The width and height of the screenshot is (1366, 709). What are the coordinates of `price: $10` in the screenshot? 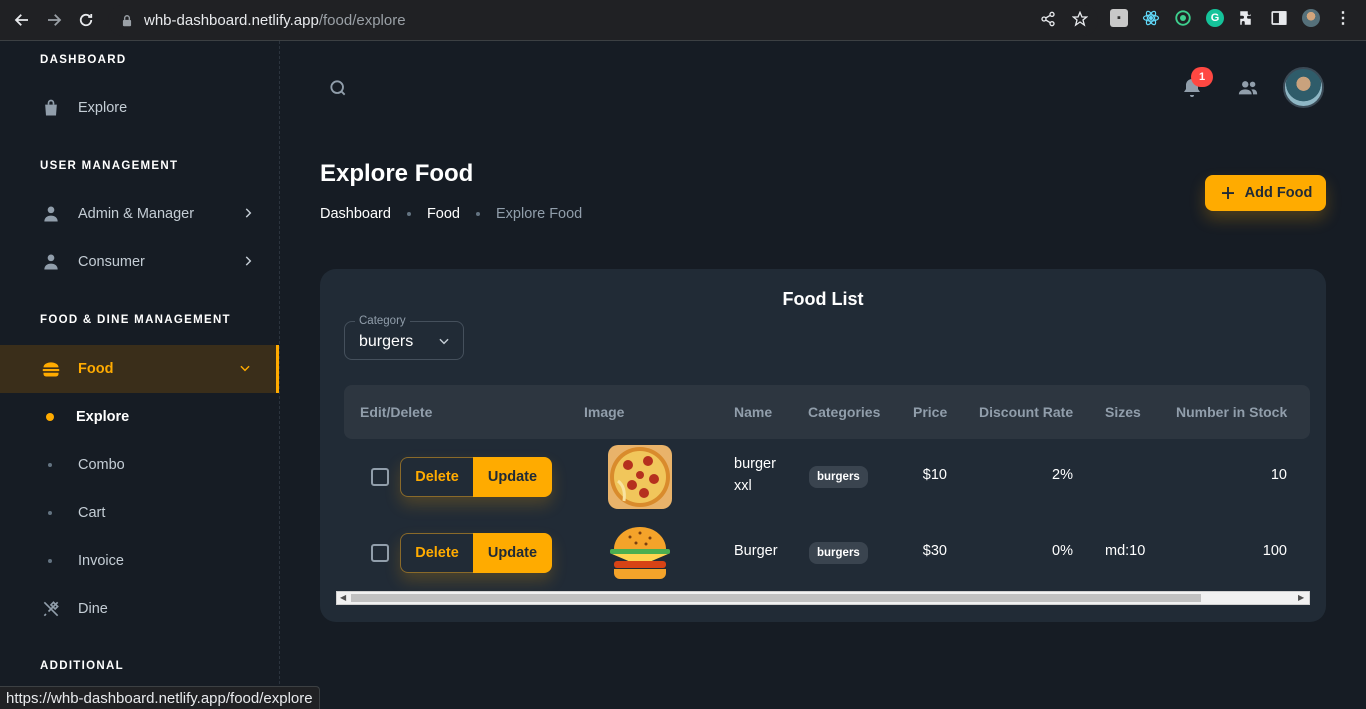 It's located at (934, 475).